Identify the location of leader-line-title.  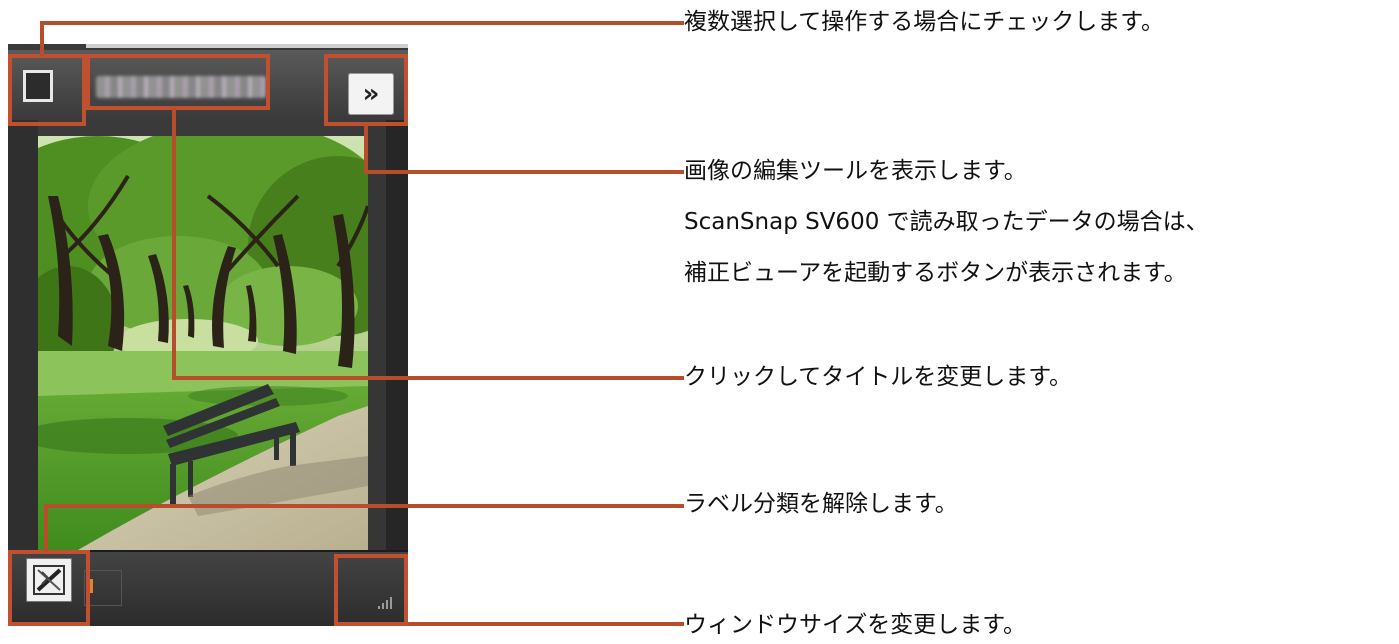
(174, 244).